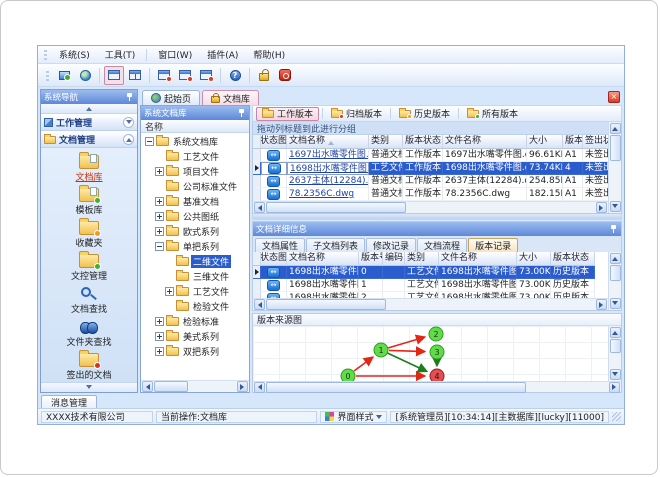 The width and height of the screenshot is (660, 477). Describe the element at coordinates (185, 75) in the screenshot. I see `close-all-button` at that location.